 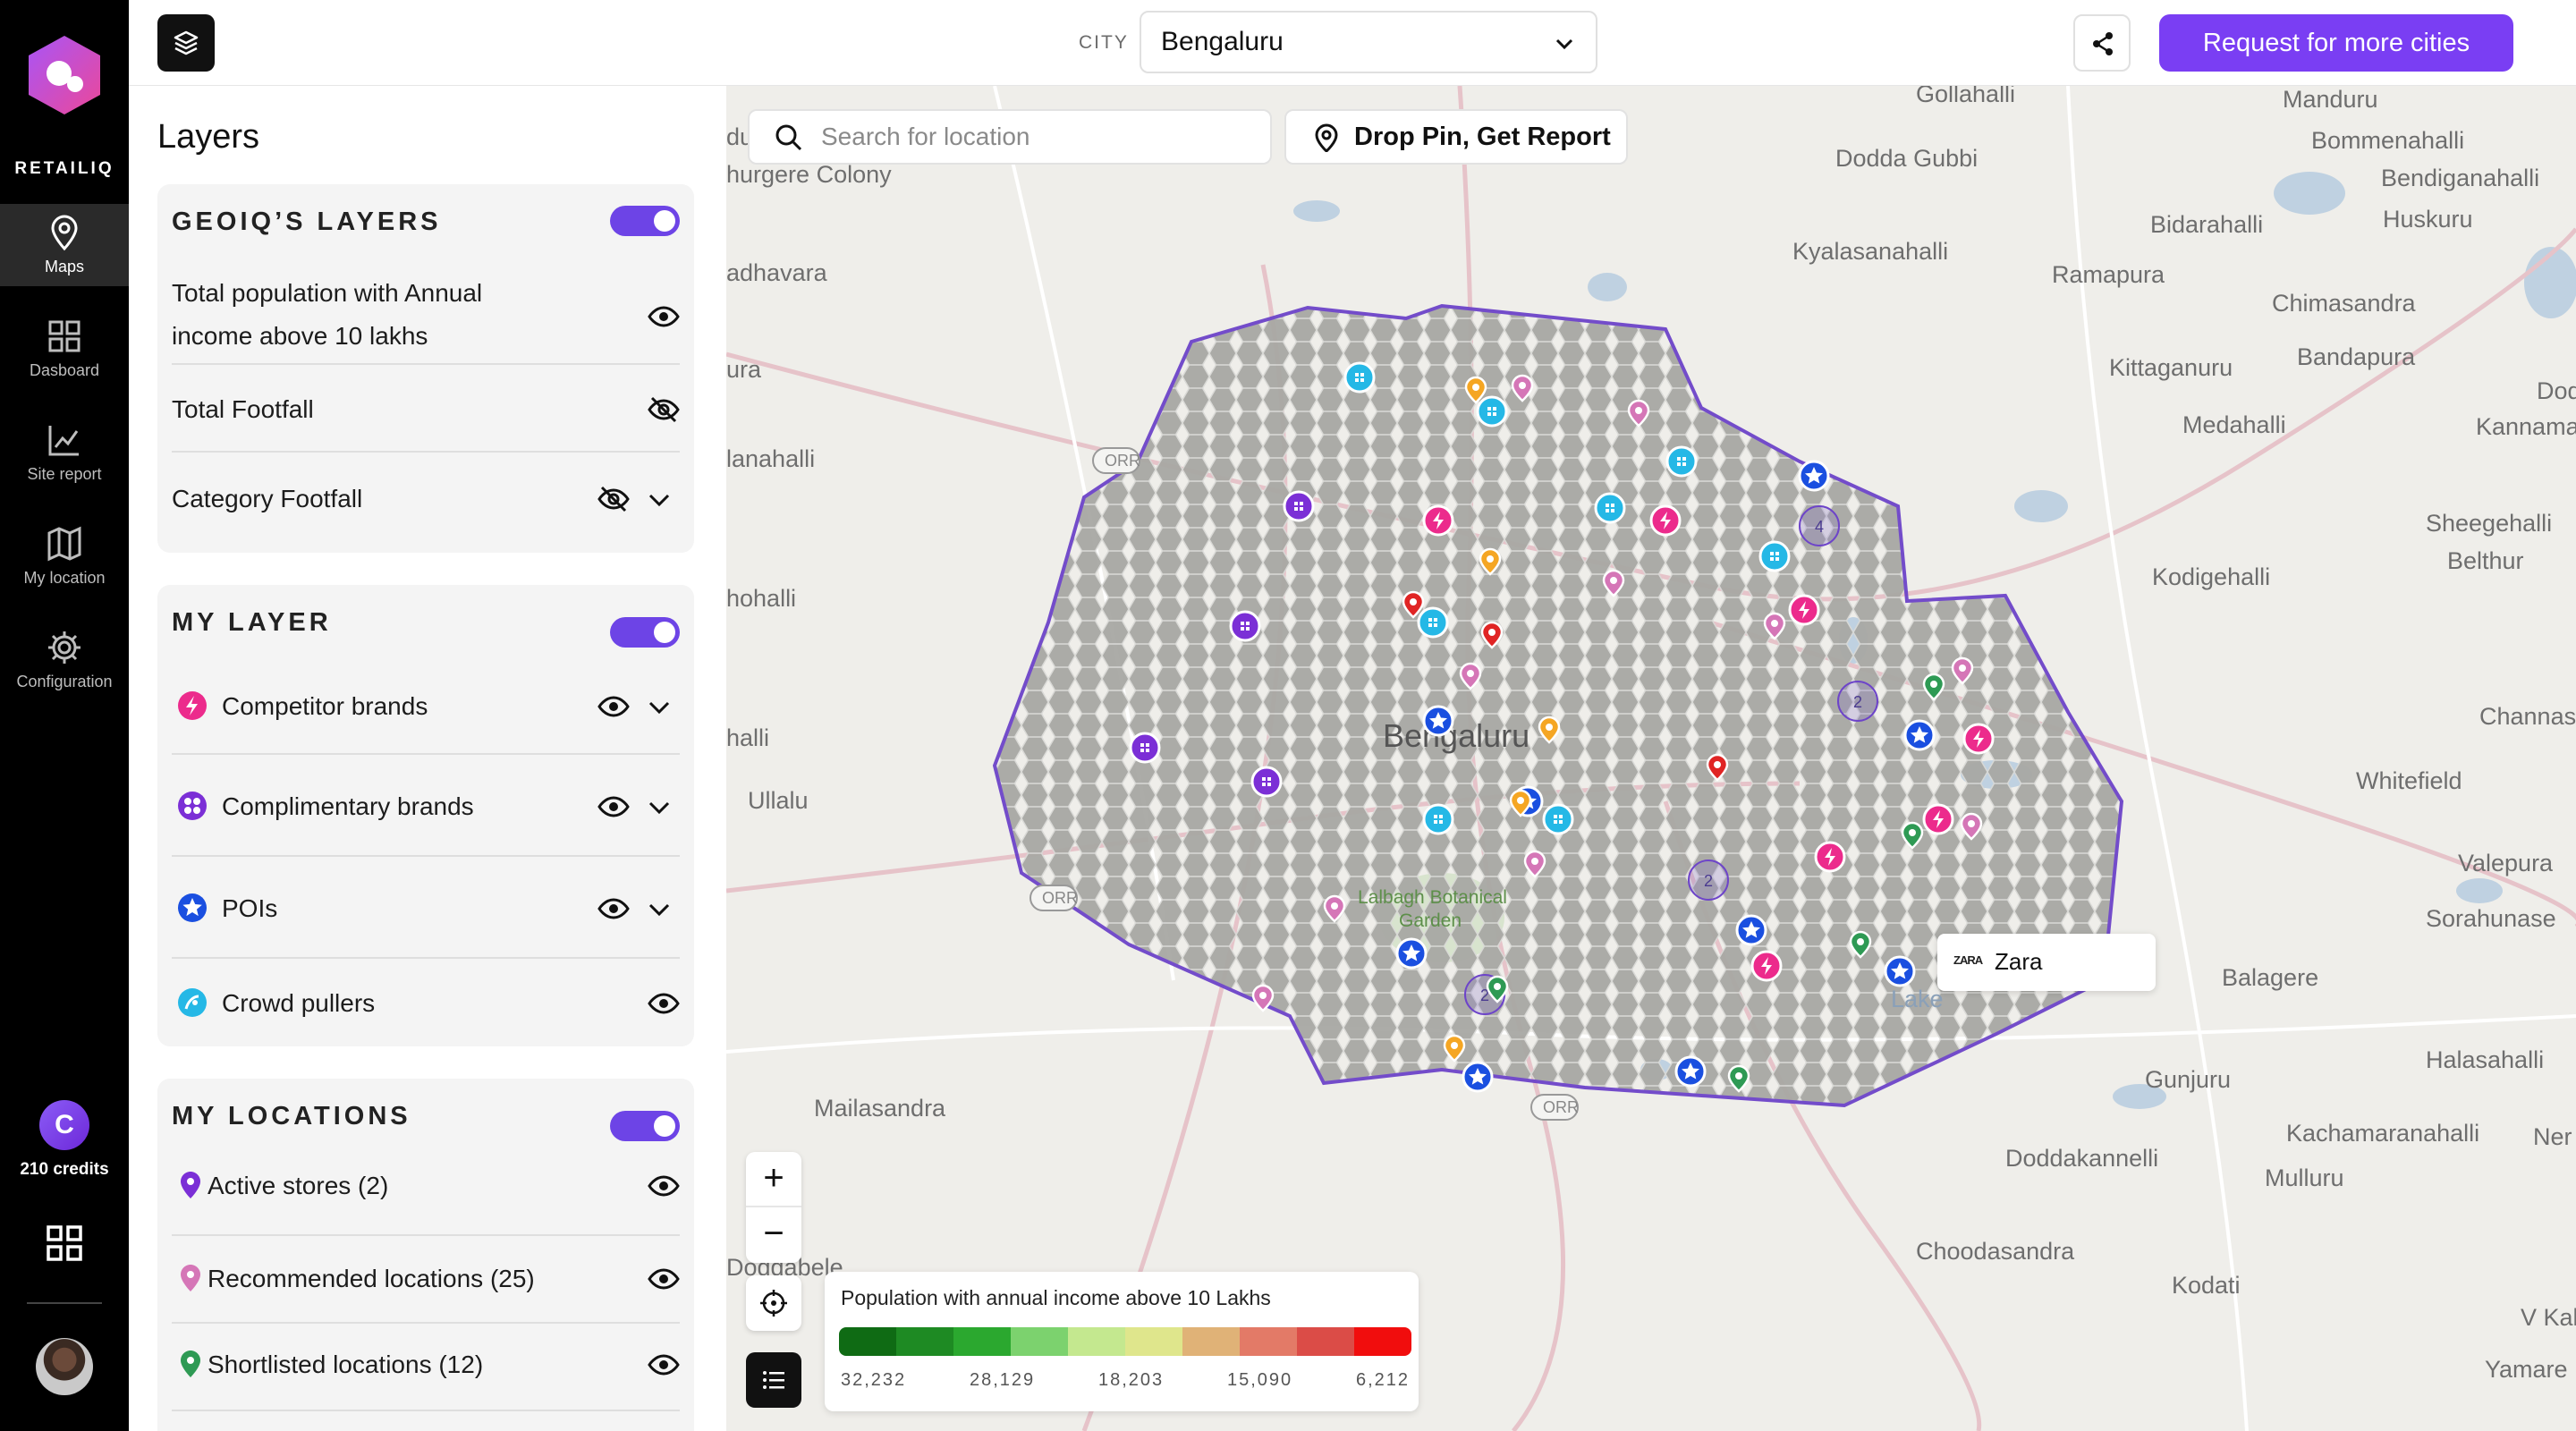 I want to click on nav-my-location: My location, so click(x=64, y=556).